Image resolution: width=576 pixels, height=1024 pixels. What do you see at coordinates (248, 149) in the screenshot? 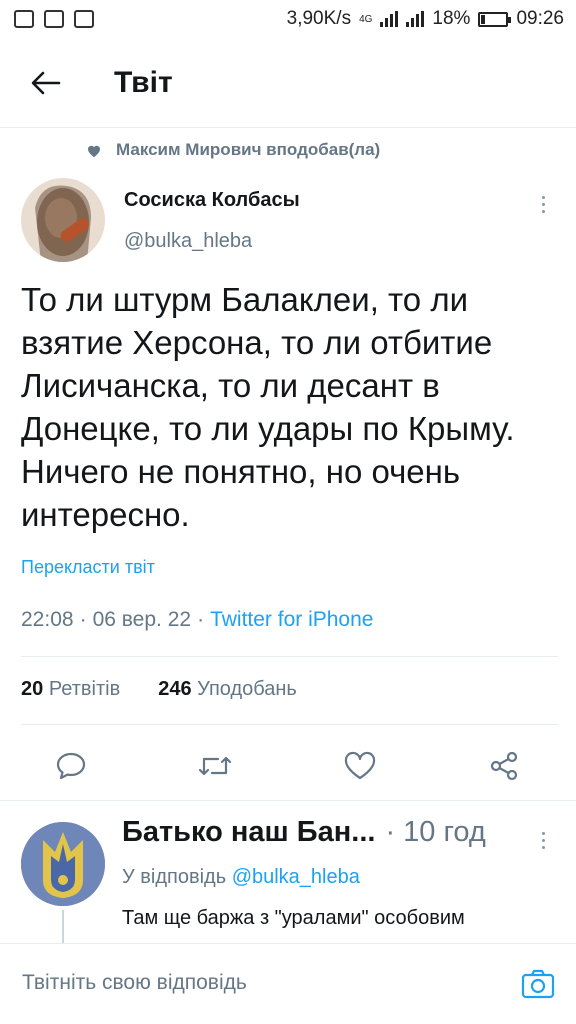
I see `social-context-text: Максим Мирович вподобав(ла)` at bounding box center [248, 149].